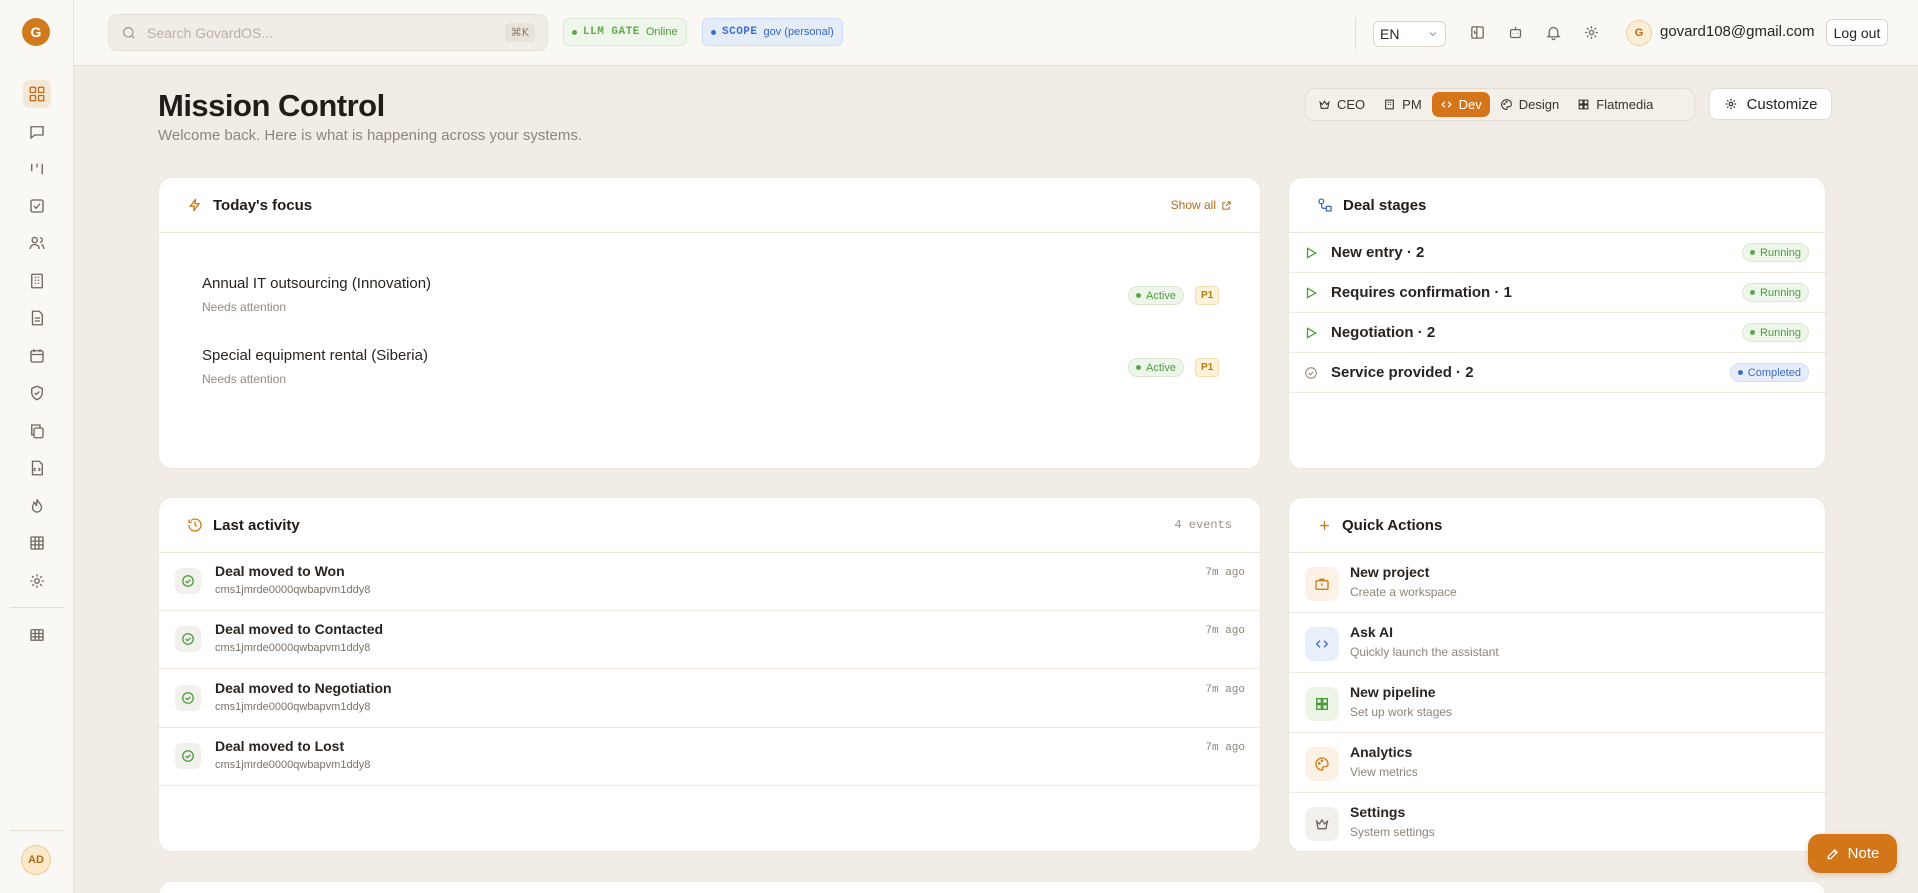 This screenshot has height=893, width=1918. What do you see at coordinates (37, 581) in the screenshot?
I see `settings-icon` at bounding box center [37, 581].